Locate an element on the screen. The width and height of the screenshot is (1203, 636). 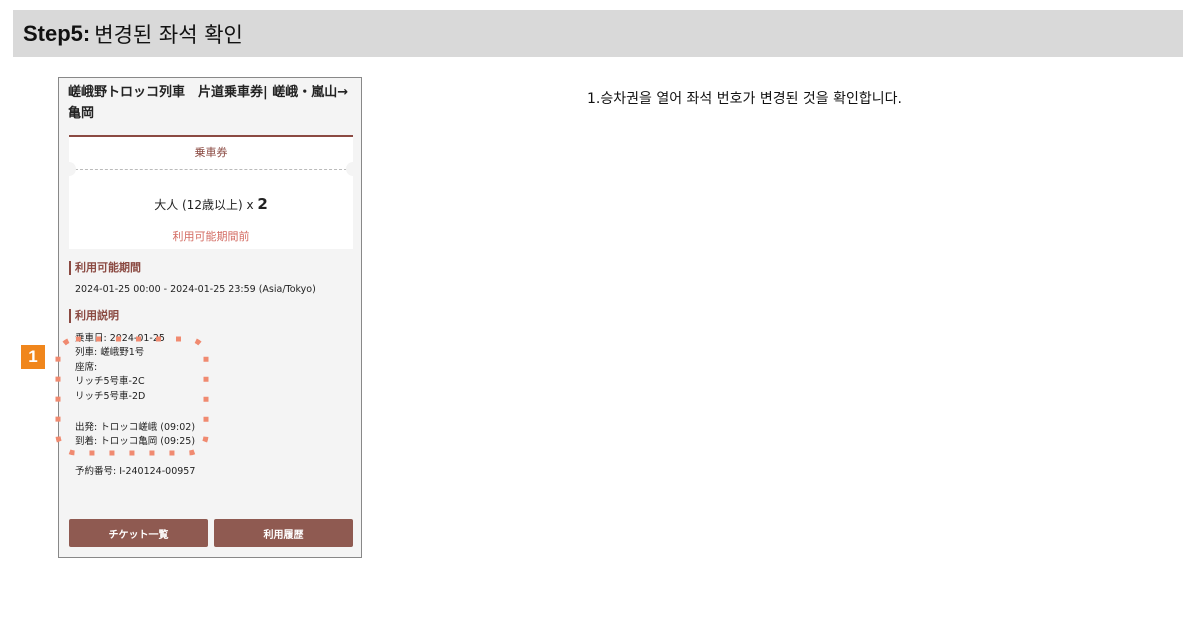
ticket-notch-left is located at coordinates (69, 169).